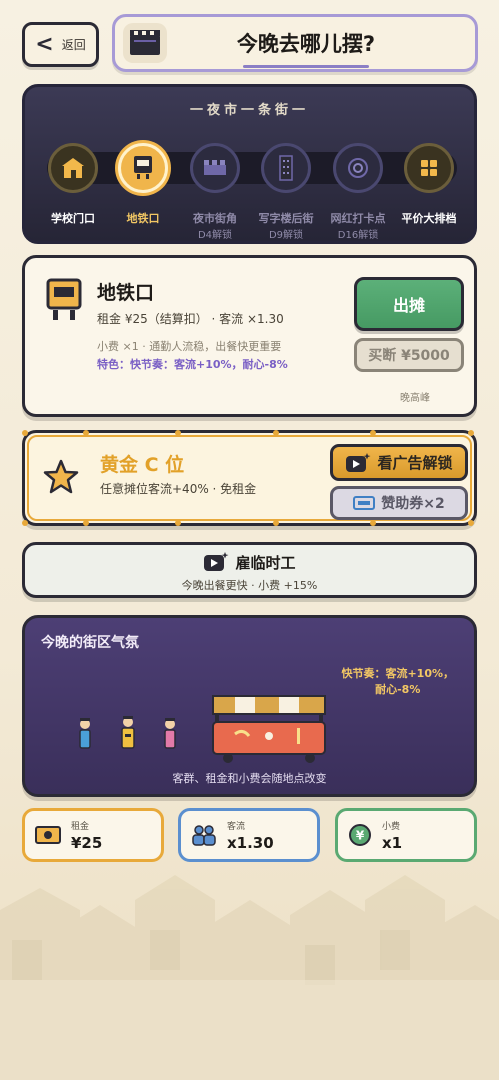 Image resolution: width=499 pixels, height=1080 pixels. I want to click on start-stall-button: 出摊, so click(409, 304).